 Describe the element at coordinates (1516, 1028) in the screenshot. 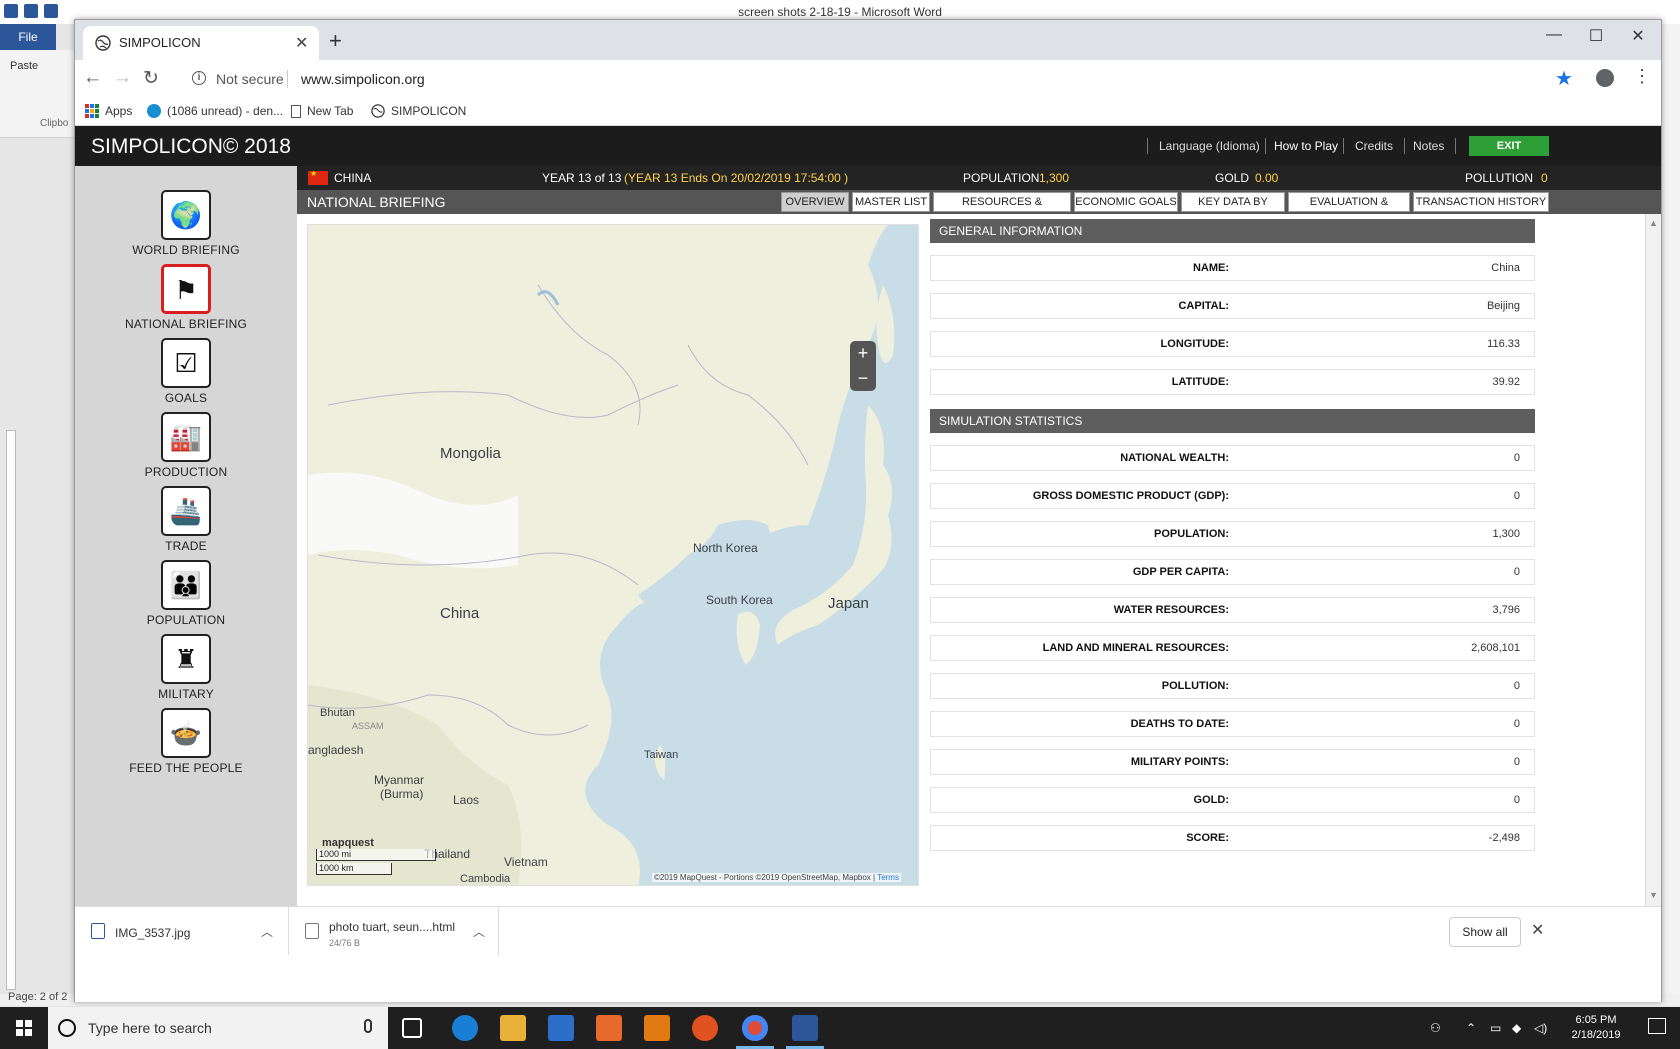

I see `dropbox-icon: ◆` at that location.